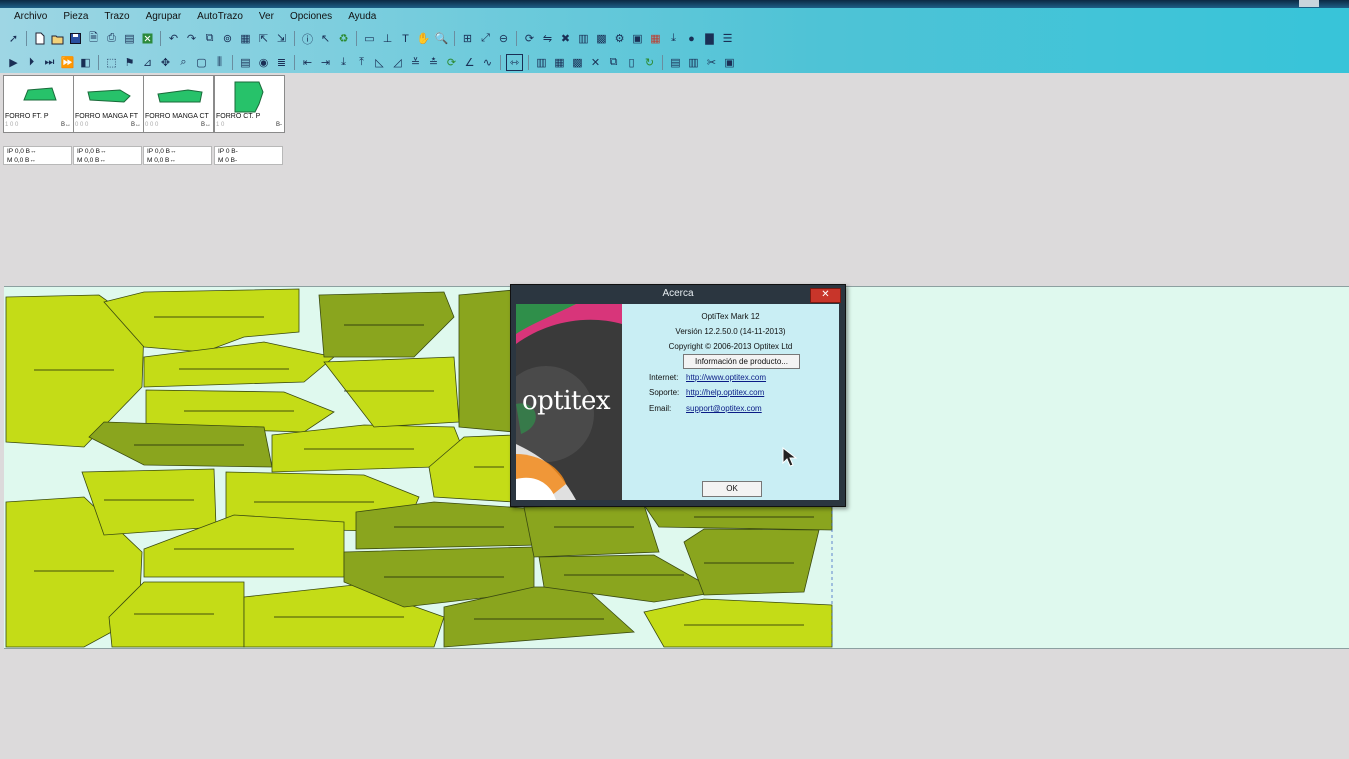 The image size is (1349, 759). What do you see at coordinates (75, 17) in the screenshot?
I see `menu-pieza: Pieza` at bounding box center [75, 17].